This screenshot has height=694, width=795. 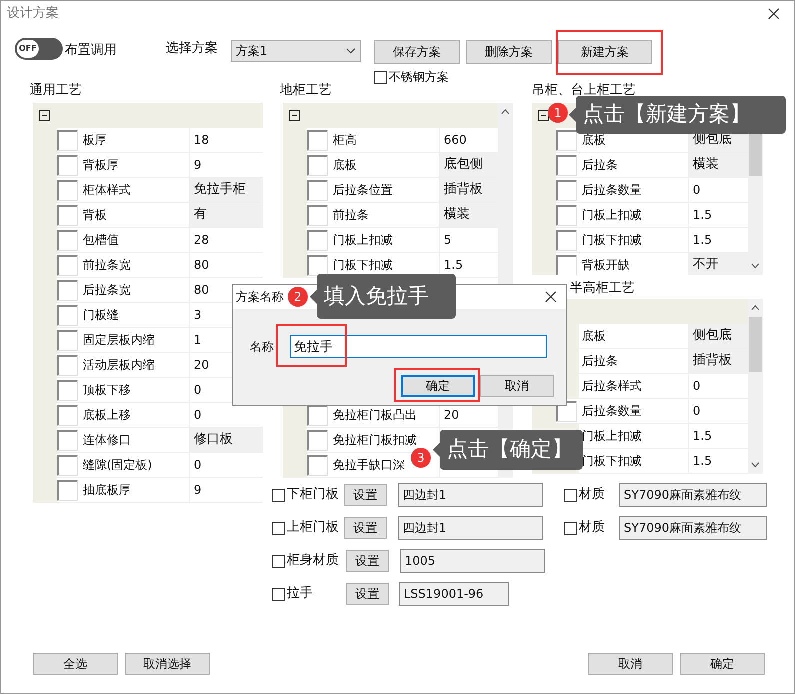 I want to click on property-label: 后拉条数量, so click(x=634, y=190).